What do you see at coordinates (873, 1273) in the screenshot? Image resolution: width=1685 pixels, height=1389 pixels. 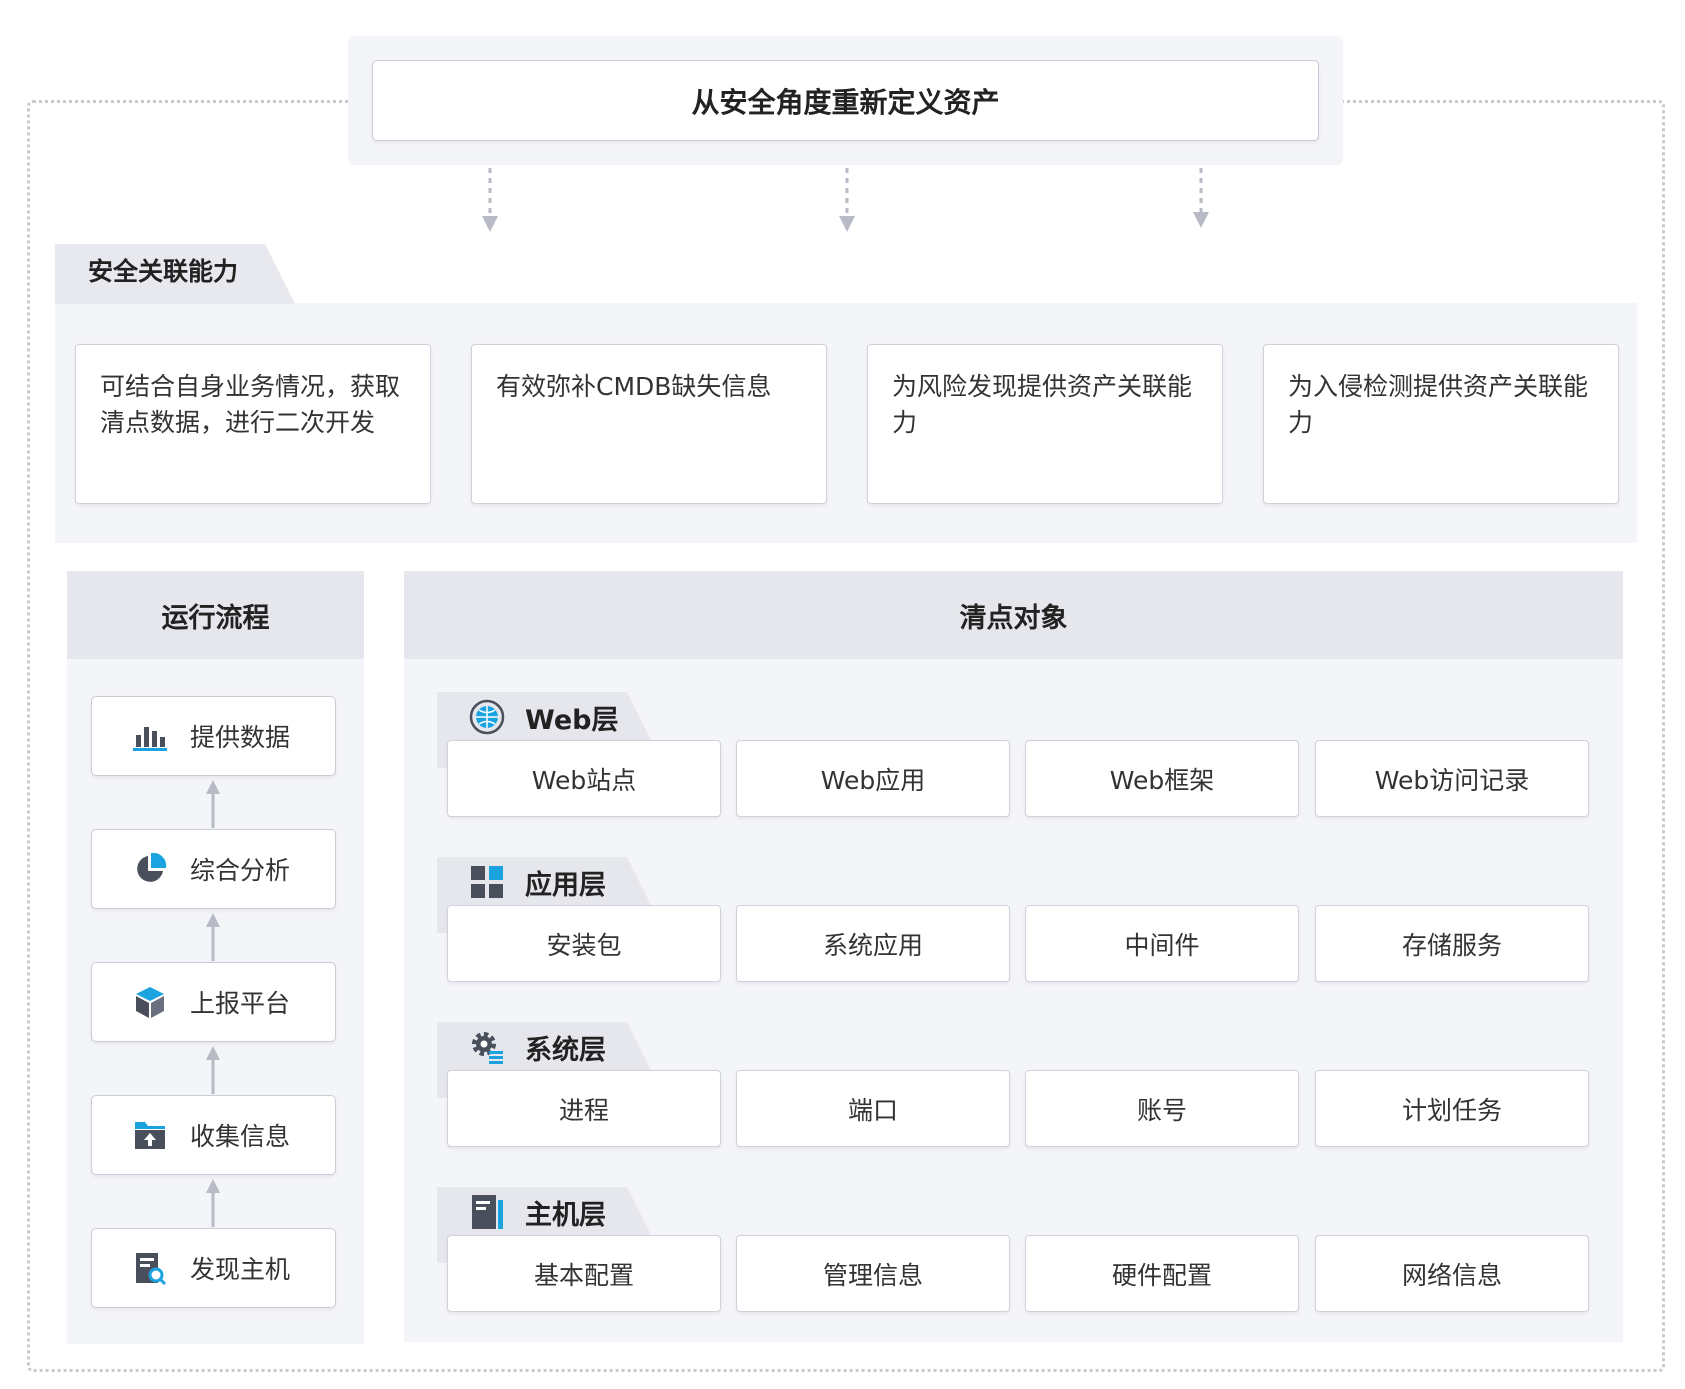 I see `object-item: 管理信息` at bounding box center [873, 1273].